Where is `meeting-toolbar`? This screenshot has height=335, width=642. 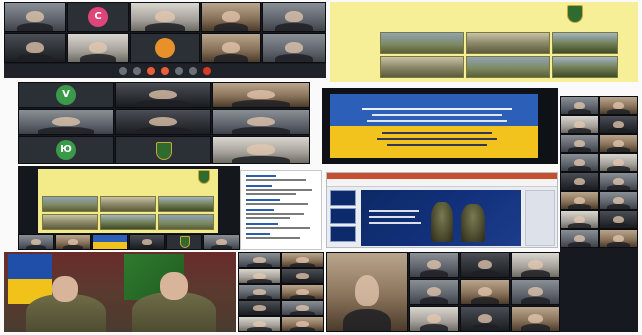
meeting-toolbar is located at coordinates (165, 71).